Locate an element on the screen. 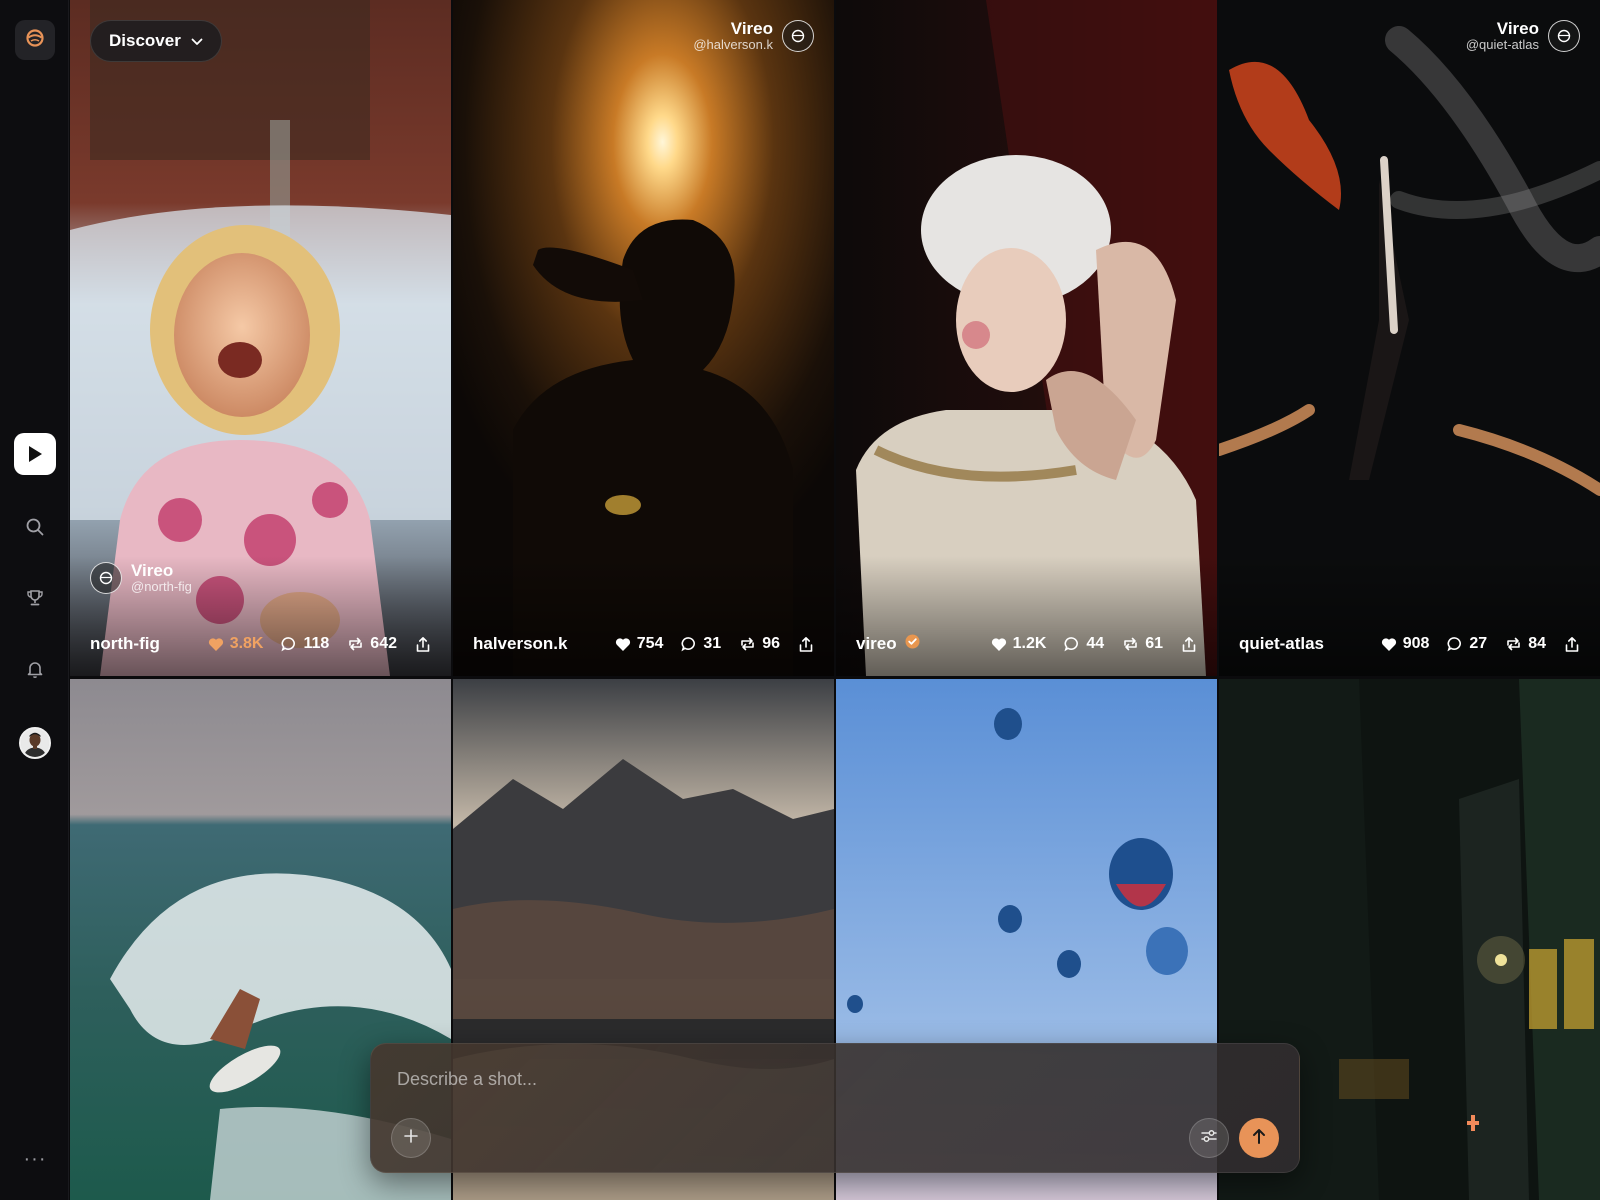 Image resolution: width=1600 pixels, height=1200 pixels. sidebar-item-trophy is located at coordinates (35, 598).